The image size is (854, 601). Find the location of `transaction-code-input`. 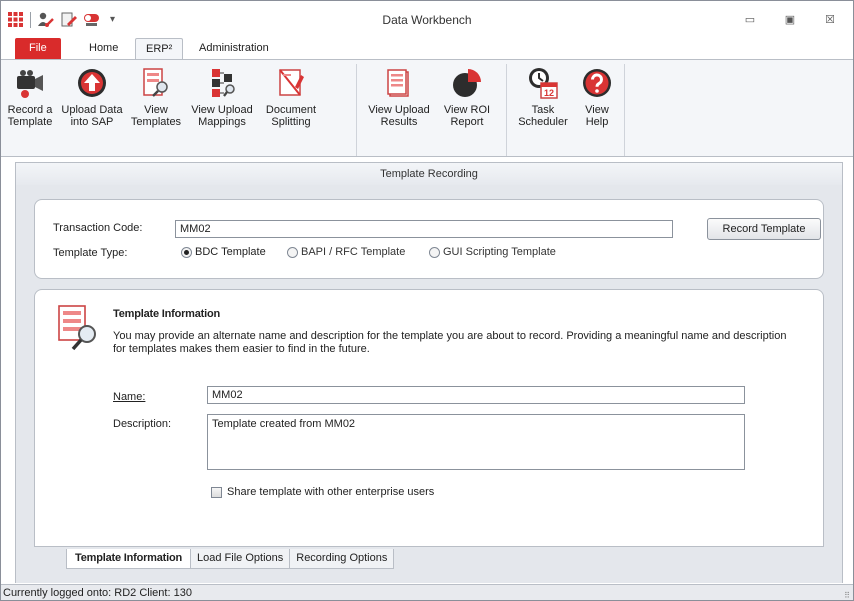

transaction-code-input is located at coordinates (424, 229).